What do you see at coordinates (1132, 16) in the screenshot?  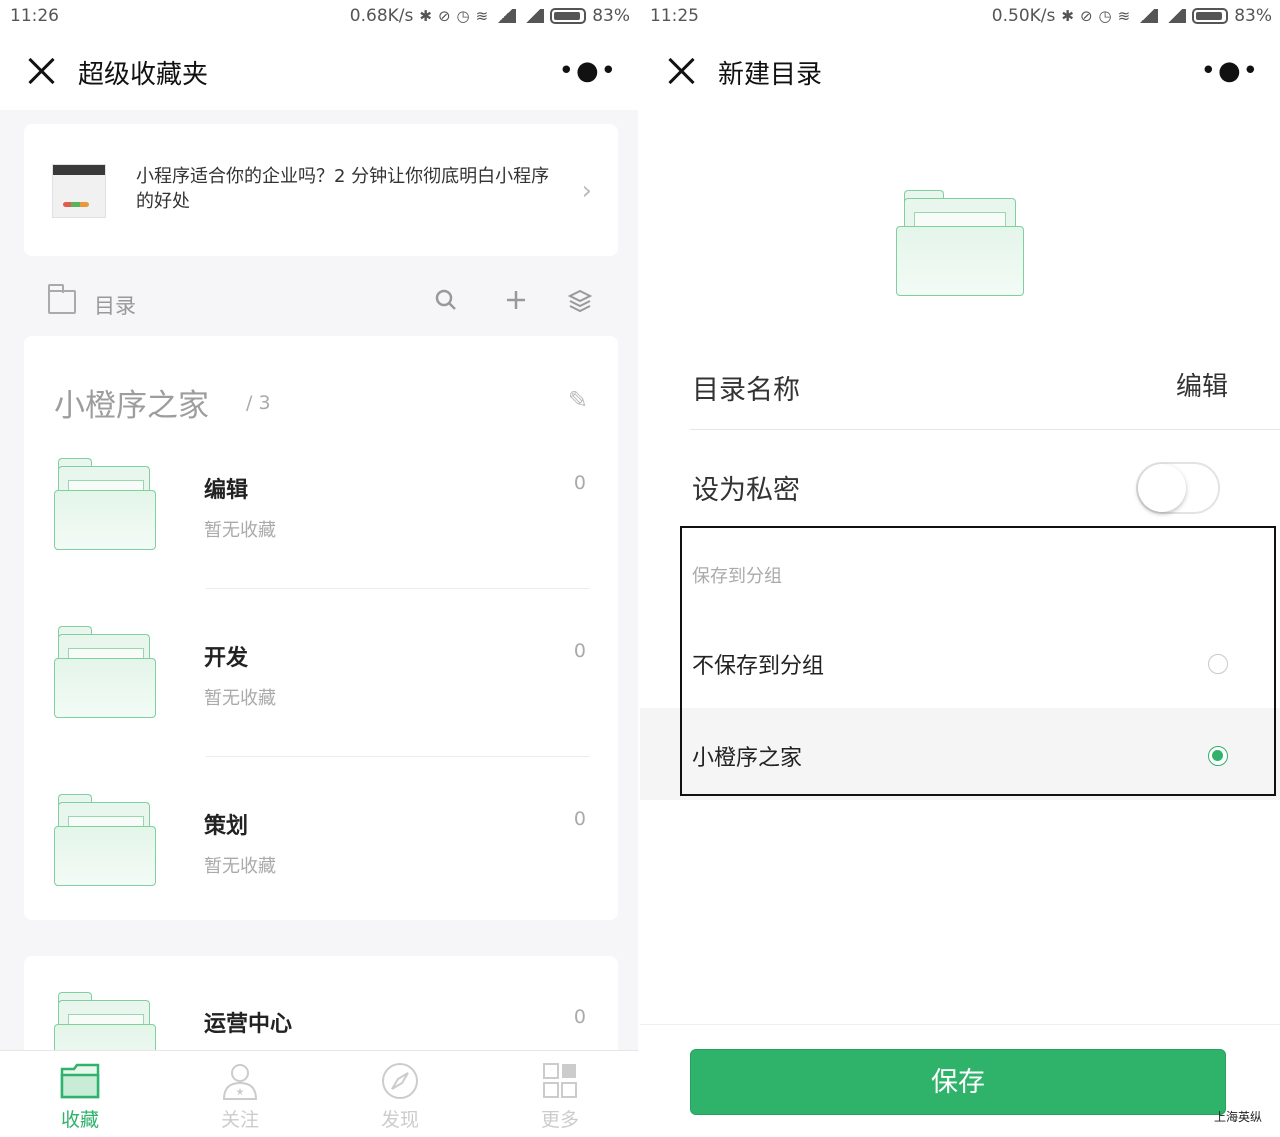 I see `status-icons: 0.50K/s ✱ ⊘ ◷ ≋ 83%` at bounding box center [1132, 16].